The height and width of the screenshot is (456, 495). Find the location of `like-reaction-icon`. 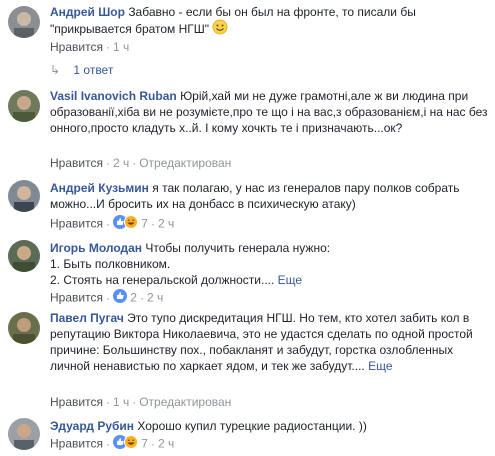

like-reaction-icon is located at coordinates (119, 297).